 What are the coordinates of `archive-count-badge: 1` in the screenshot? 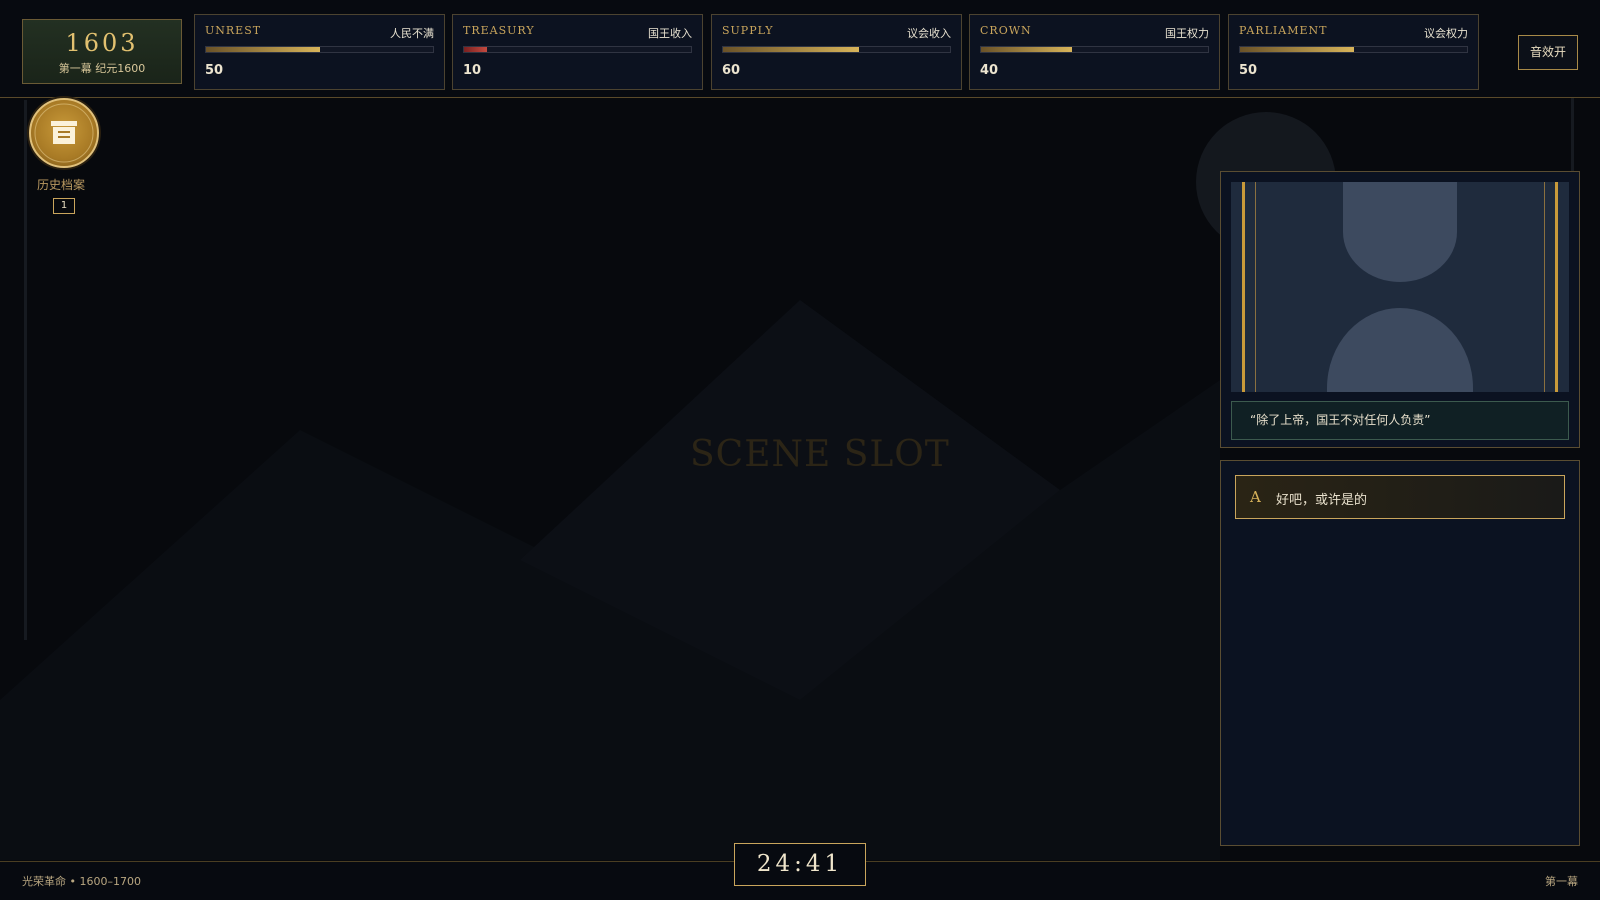 It's located at (64, 206).